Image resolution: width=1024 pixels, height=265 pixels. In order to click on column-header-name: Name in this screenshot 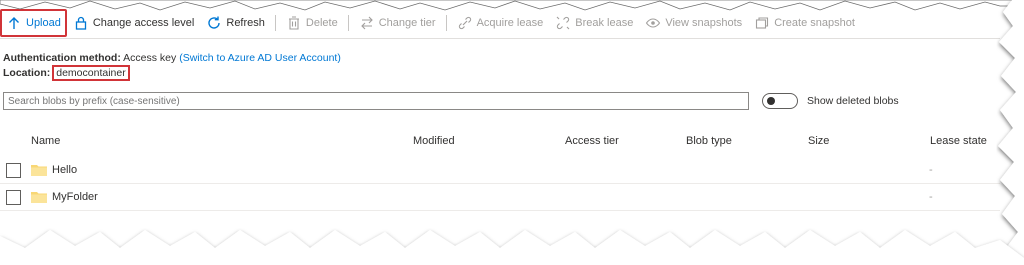, I will do `click(45, 141)`.